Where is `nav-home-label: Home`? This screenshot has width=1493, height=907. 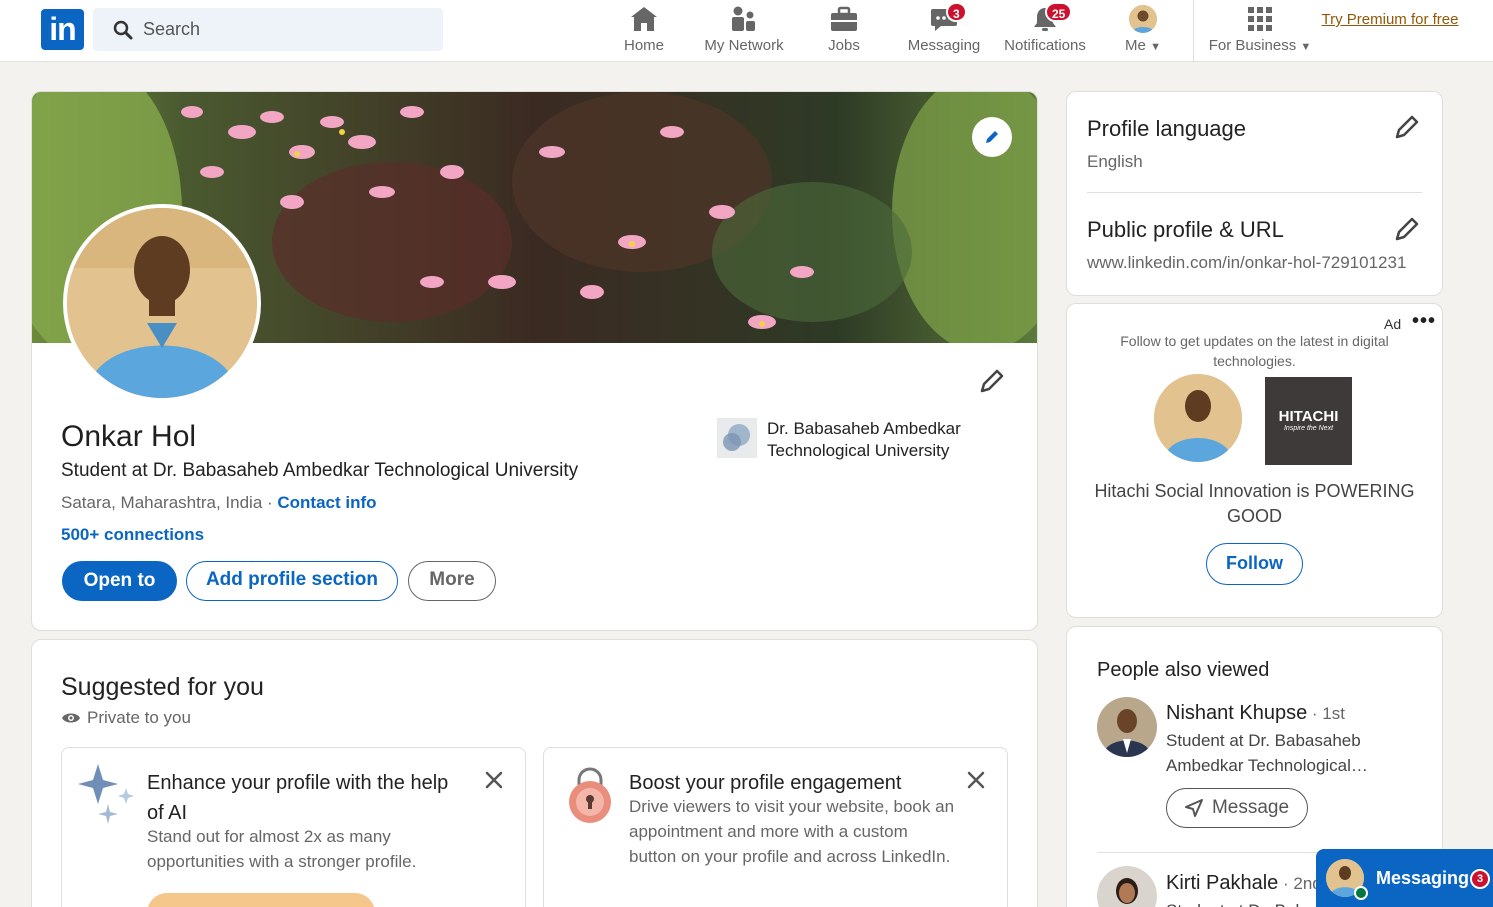 nav-home-label: Home is located at coordinates (643, 45).